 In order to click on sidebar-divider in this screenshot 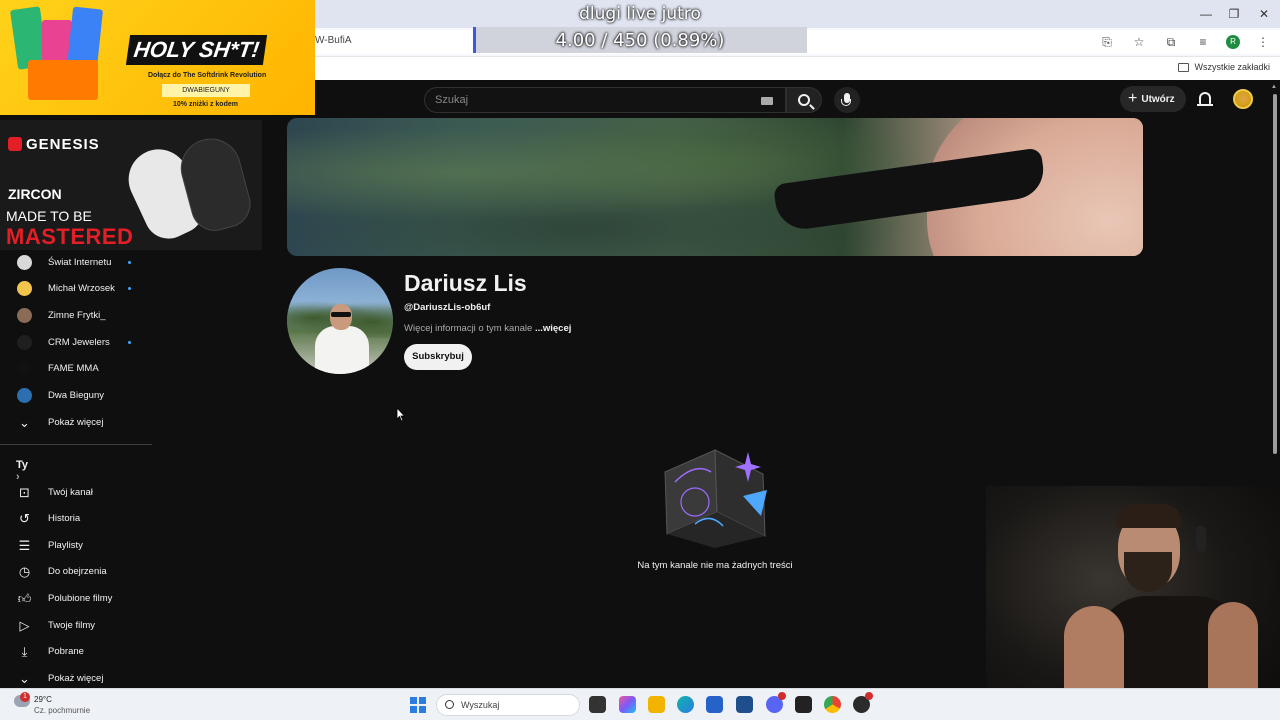, I will do `click(76, 444)`.